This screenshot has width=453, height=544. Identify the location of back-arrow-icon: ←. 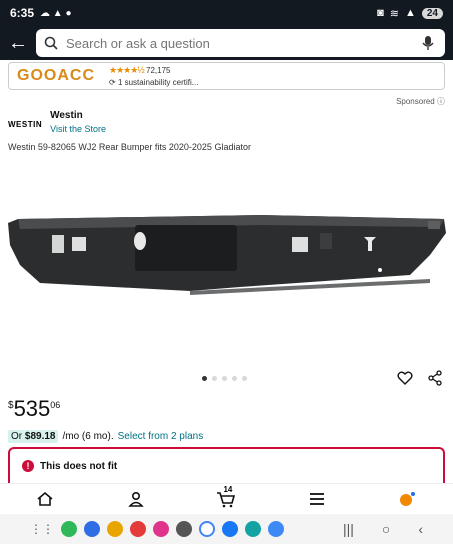
(22, 43).